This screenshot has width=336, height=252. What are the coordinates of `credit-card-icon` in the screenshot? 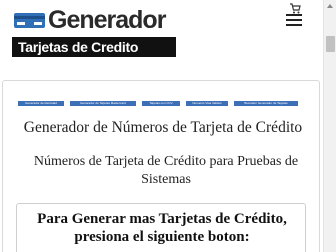 It's located at (29, 20).